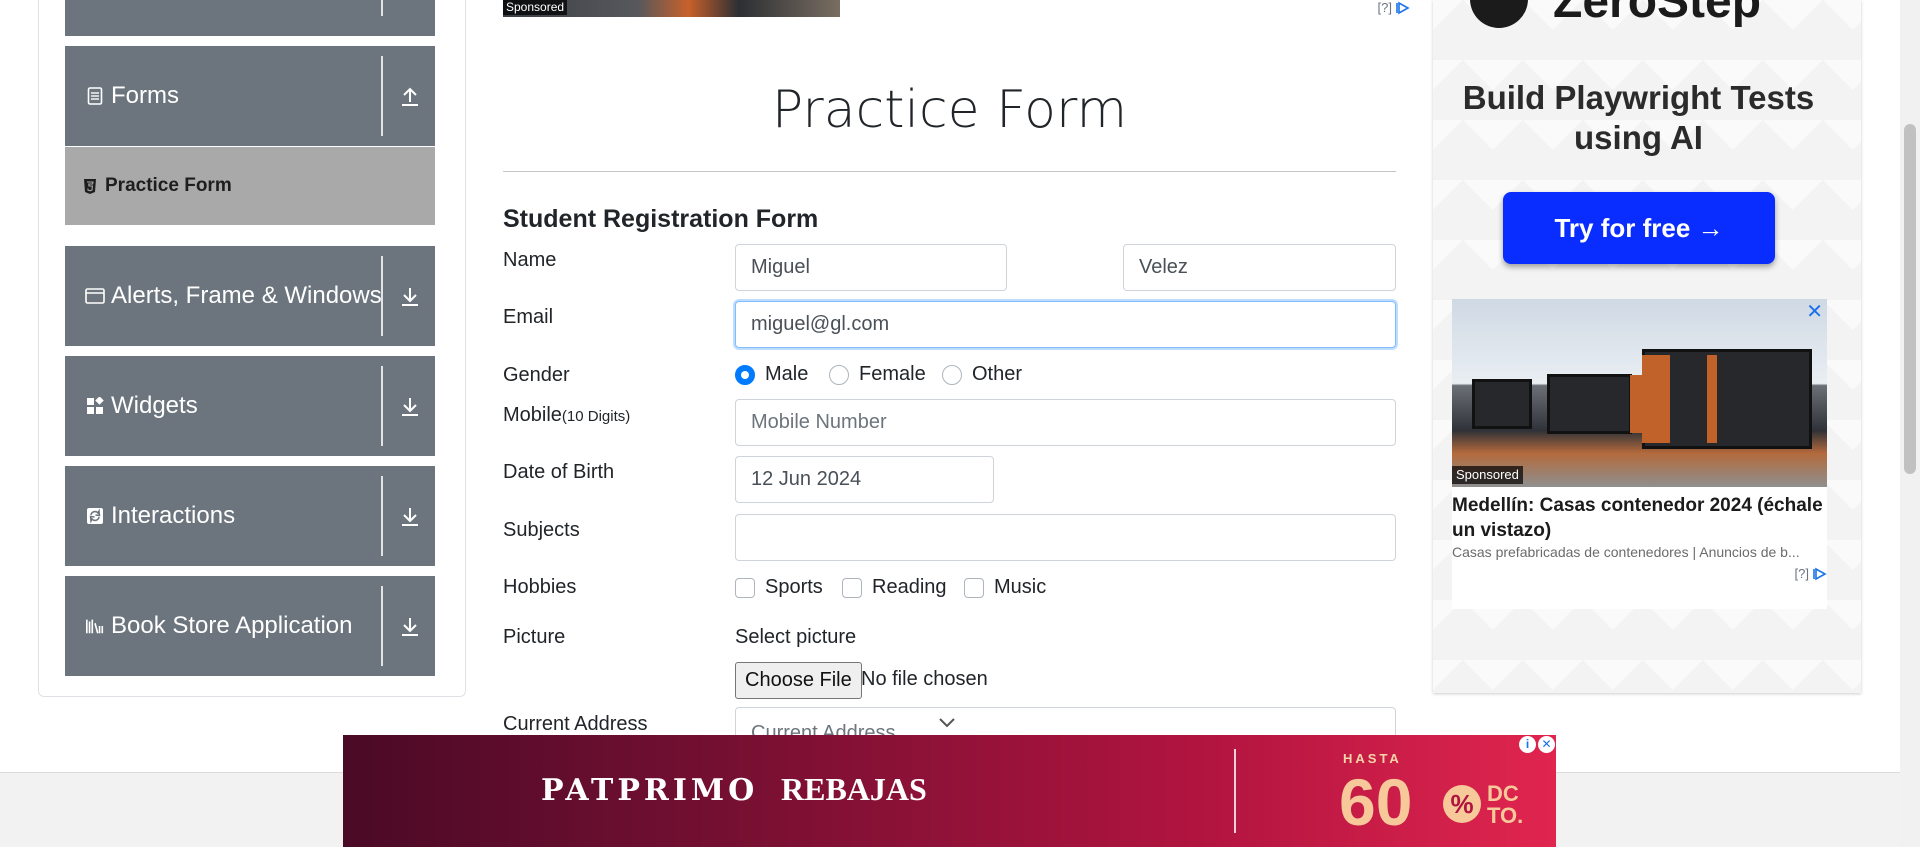 This screenshot has height=847, width=1920. What do you see at coordinates (650, 790) in the screenshot?
I see `banner-brand: PATPRIMO` at bounding box center [650, 790].